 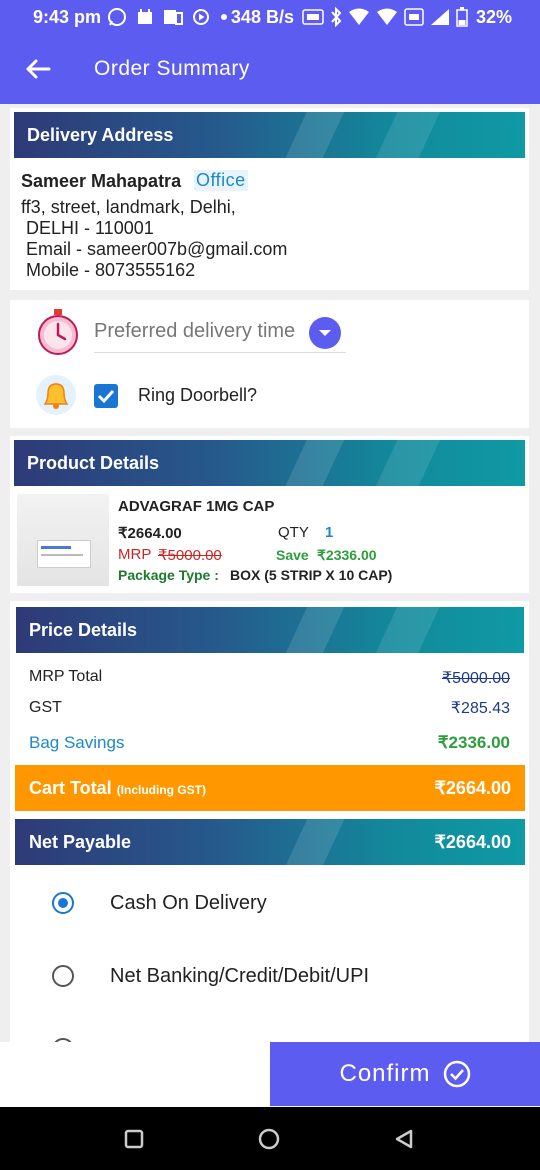 What do you see at coordinates (480, 708) in the screenshot?
I see `gst-value: ₹285.43` at bounding box center [480, 708].